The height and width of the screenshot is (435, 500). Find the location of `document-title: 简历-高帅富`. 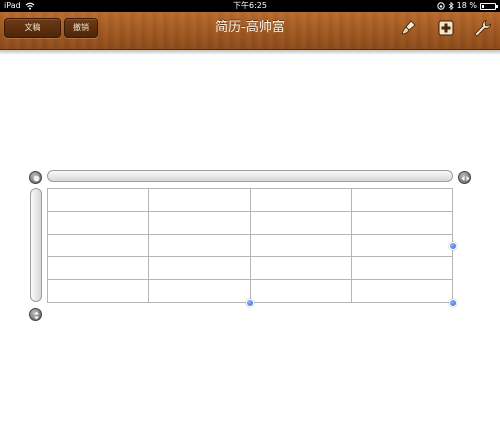

document-title: 简历-高帅富 is located at coordinates (250, 27).